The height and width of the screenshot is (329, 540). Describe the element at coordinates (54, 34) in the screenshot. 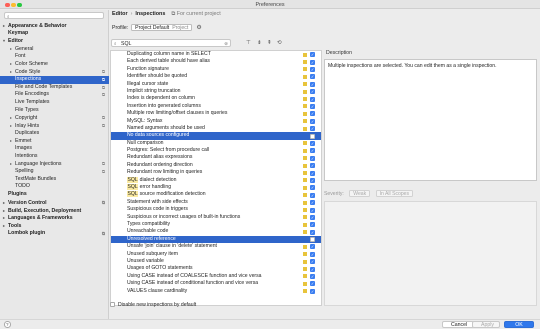

I see `sidebar-item: Keymap` at that location.